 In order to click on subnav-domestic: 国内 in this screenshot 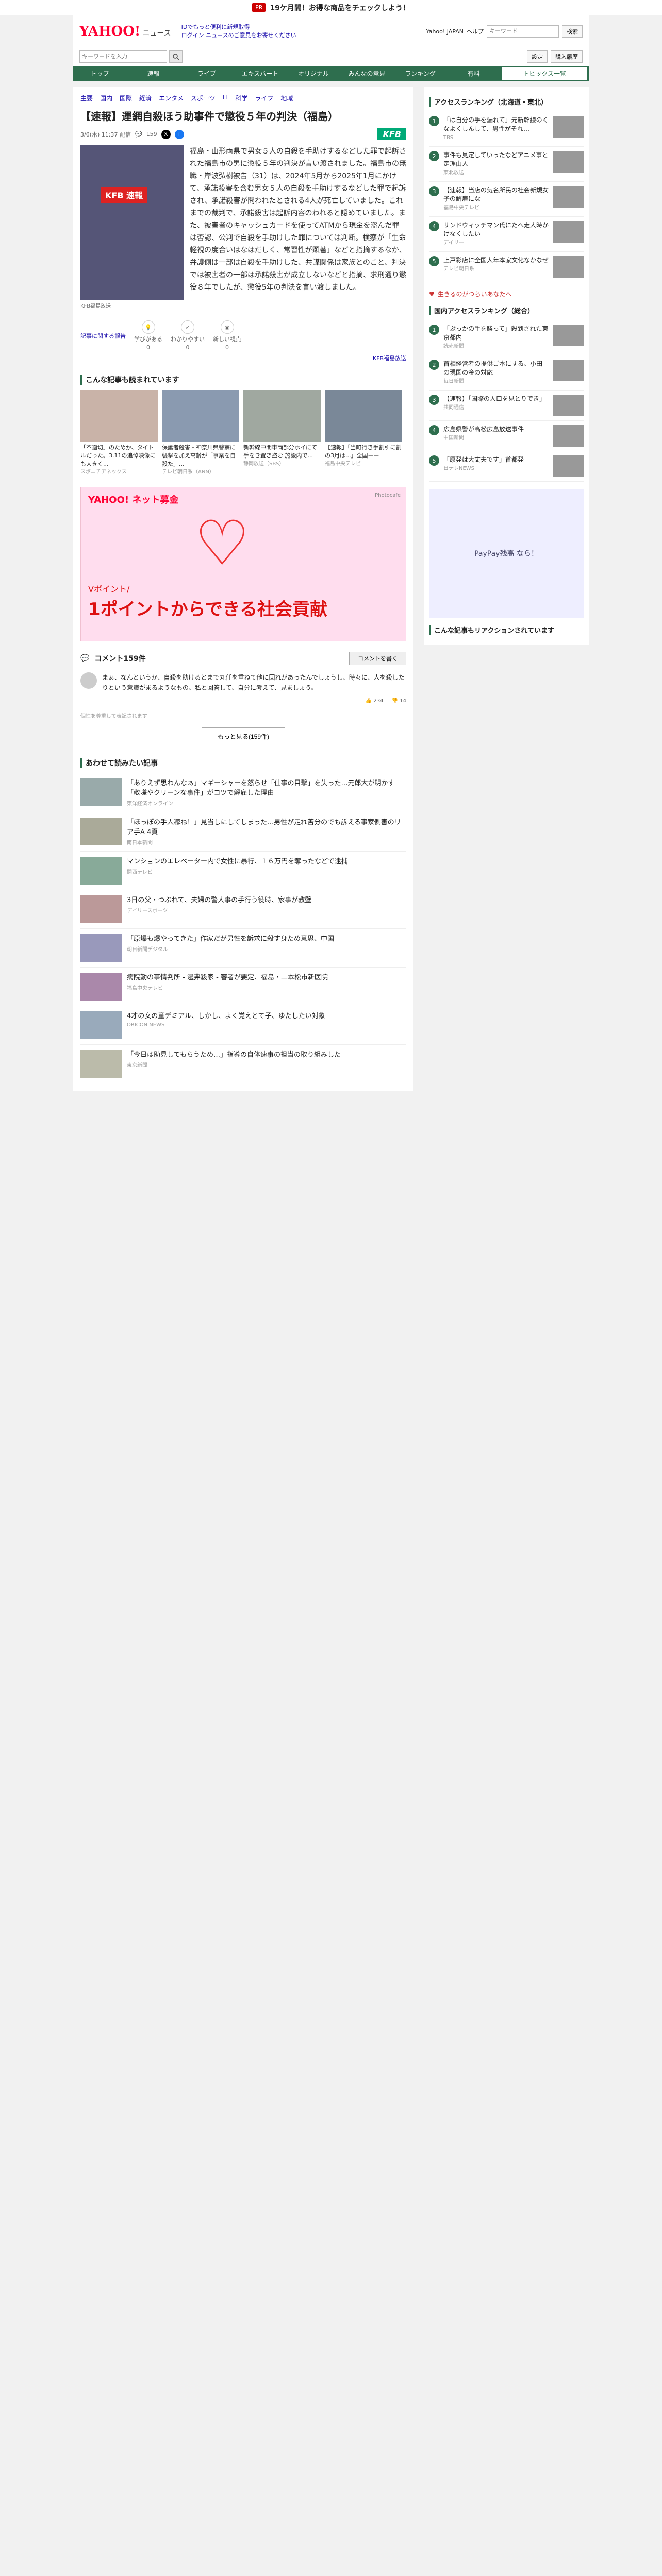, I will do `click(106, 98)`.